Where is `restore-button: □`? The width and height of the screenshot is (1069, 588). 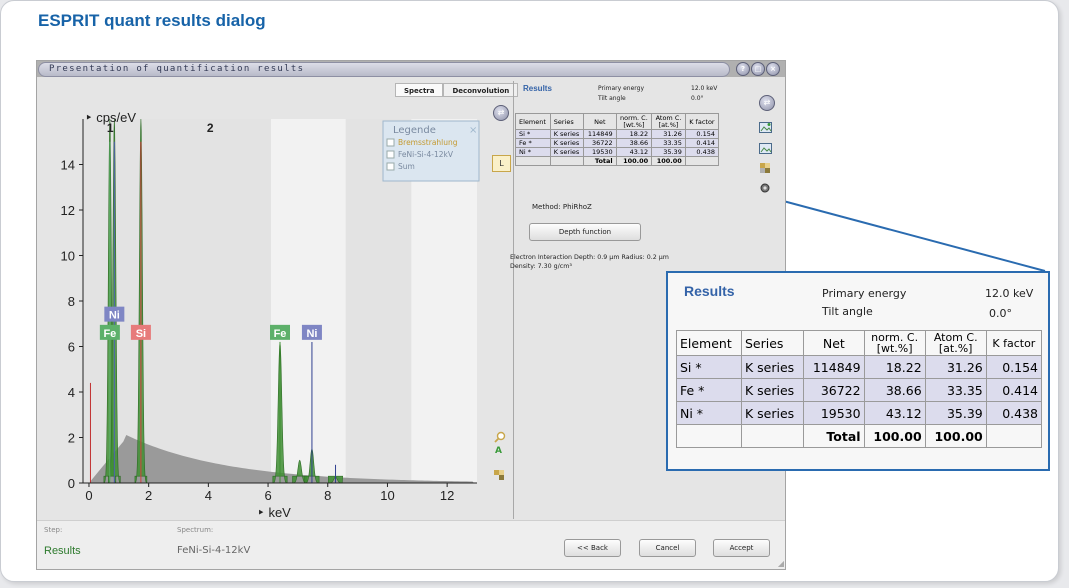
restore-button: □ is located at coordinates (758, 69).